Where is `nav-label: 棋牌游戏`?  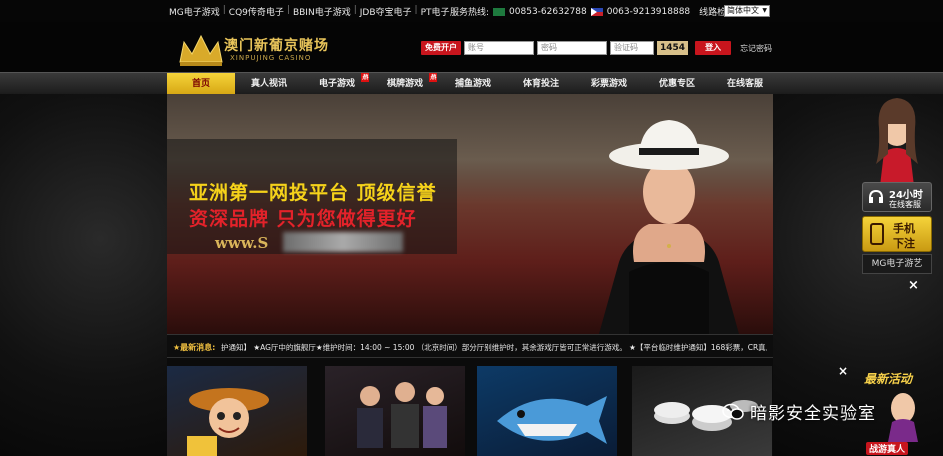
nav-label: 棋牌游戏 is located at coordinates (404, 84).